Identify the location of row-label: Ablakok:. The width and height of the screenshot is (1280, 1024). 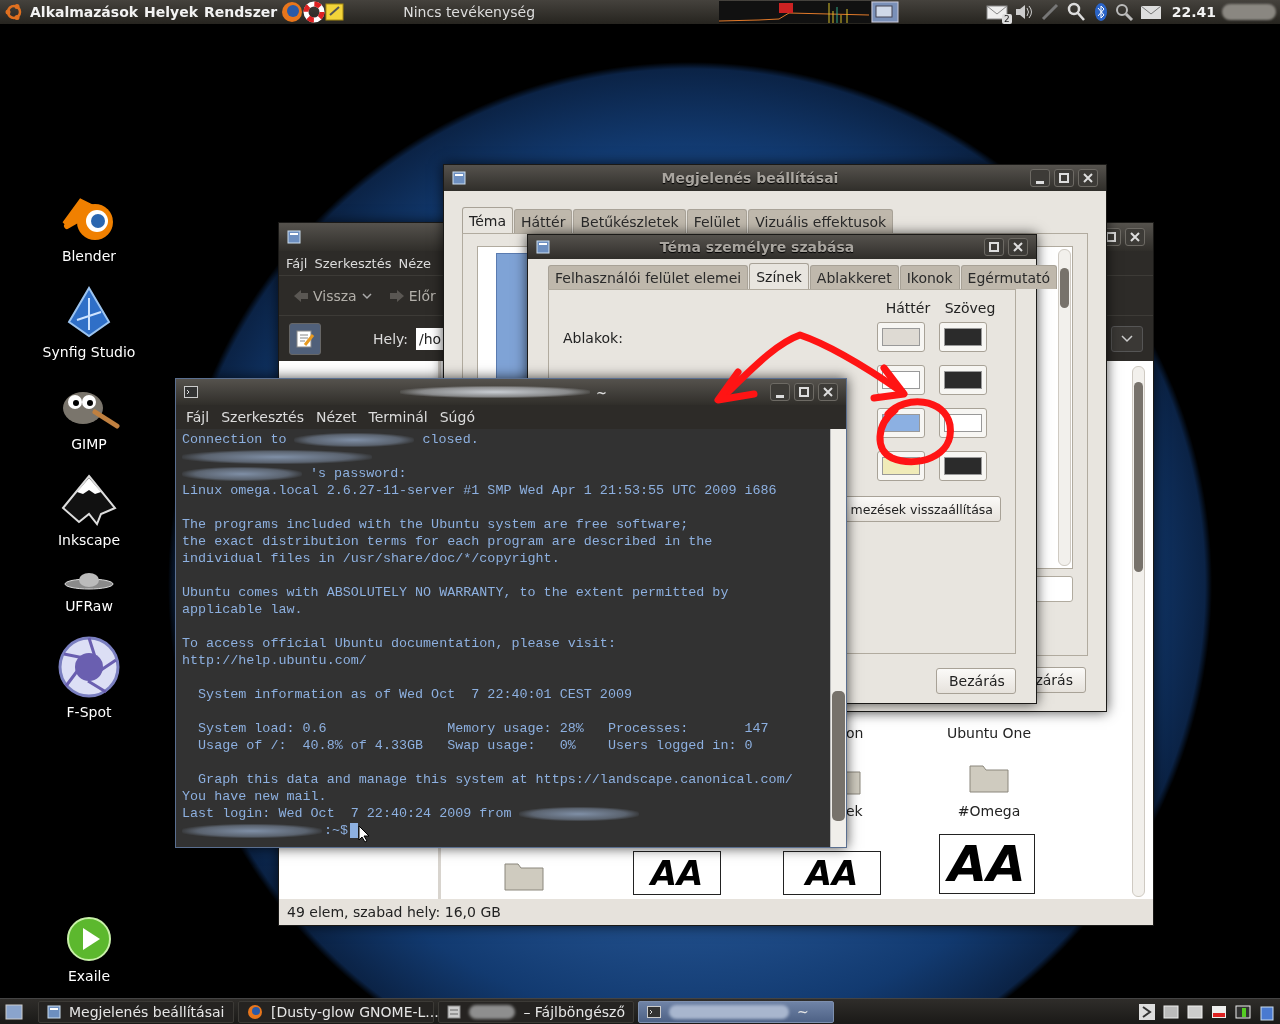
(593, 337).